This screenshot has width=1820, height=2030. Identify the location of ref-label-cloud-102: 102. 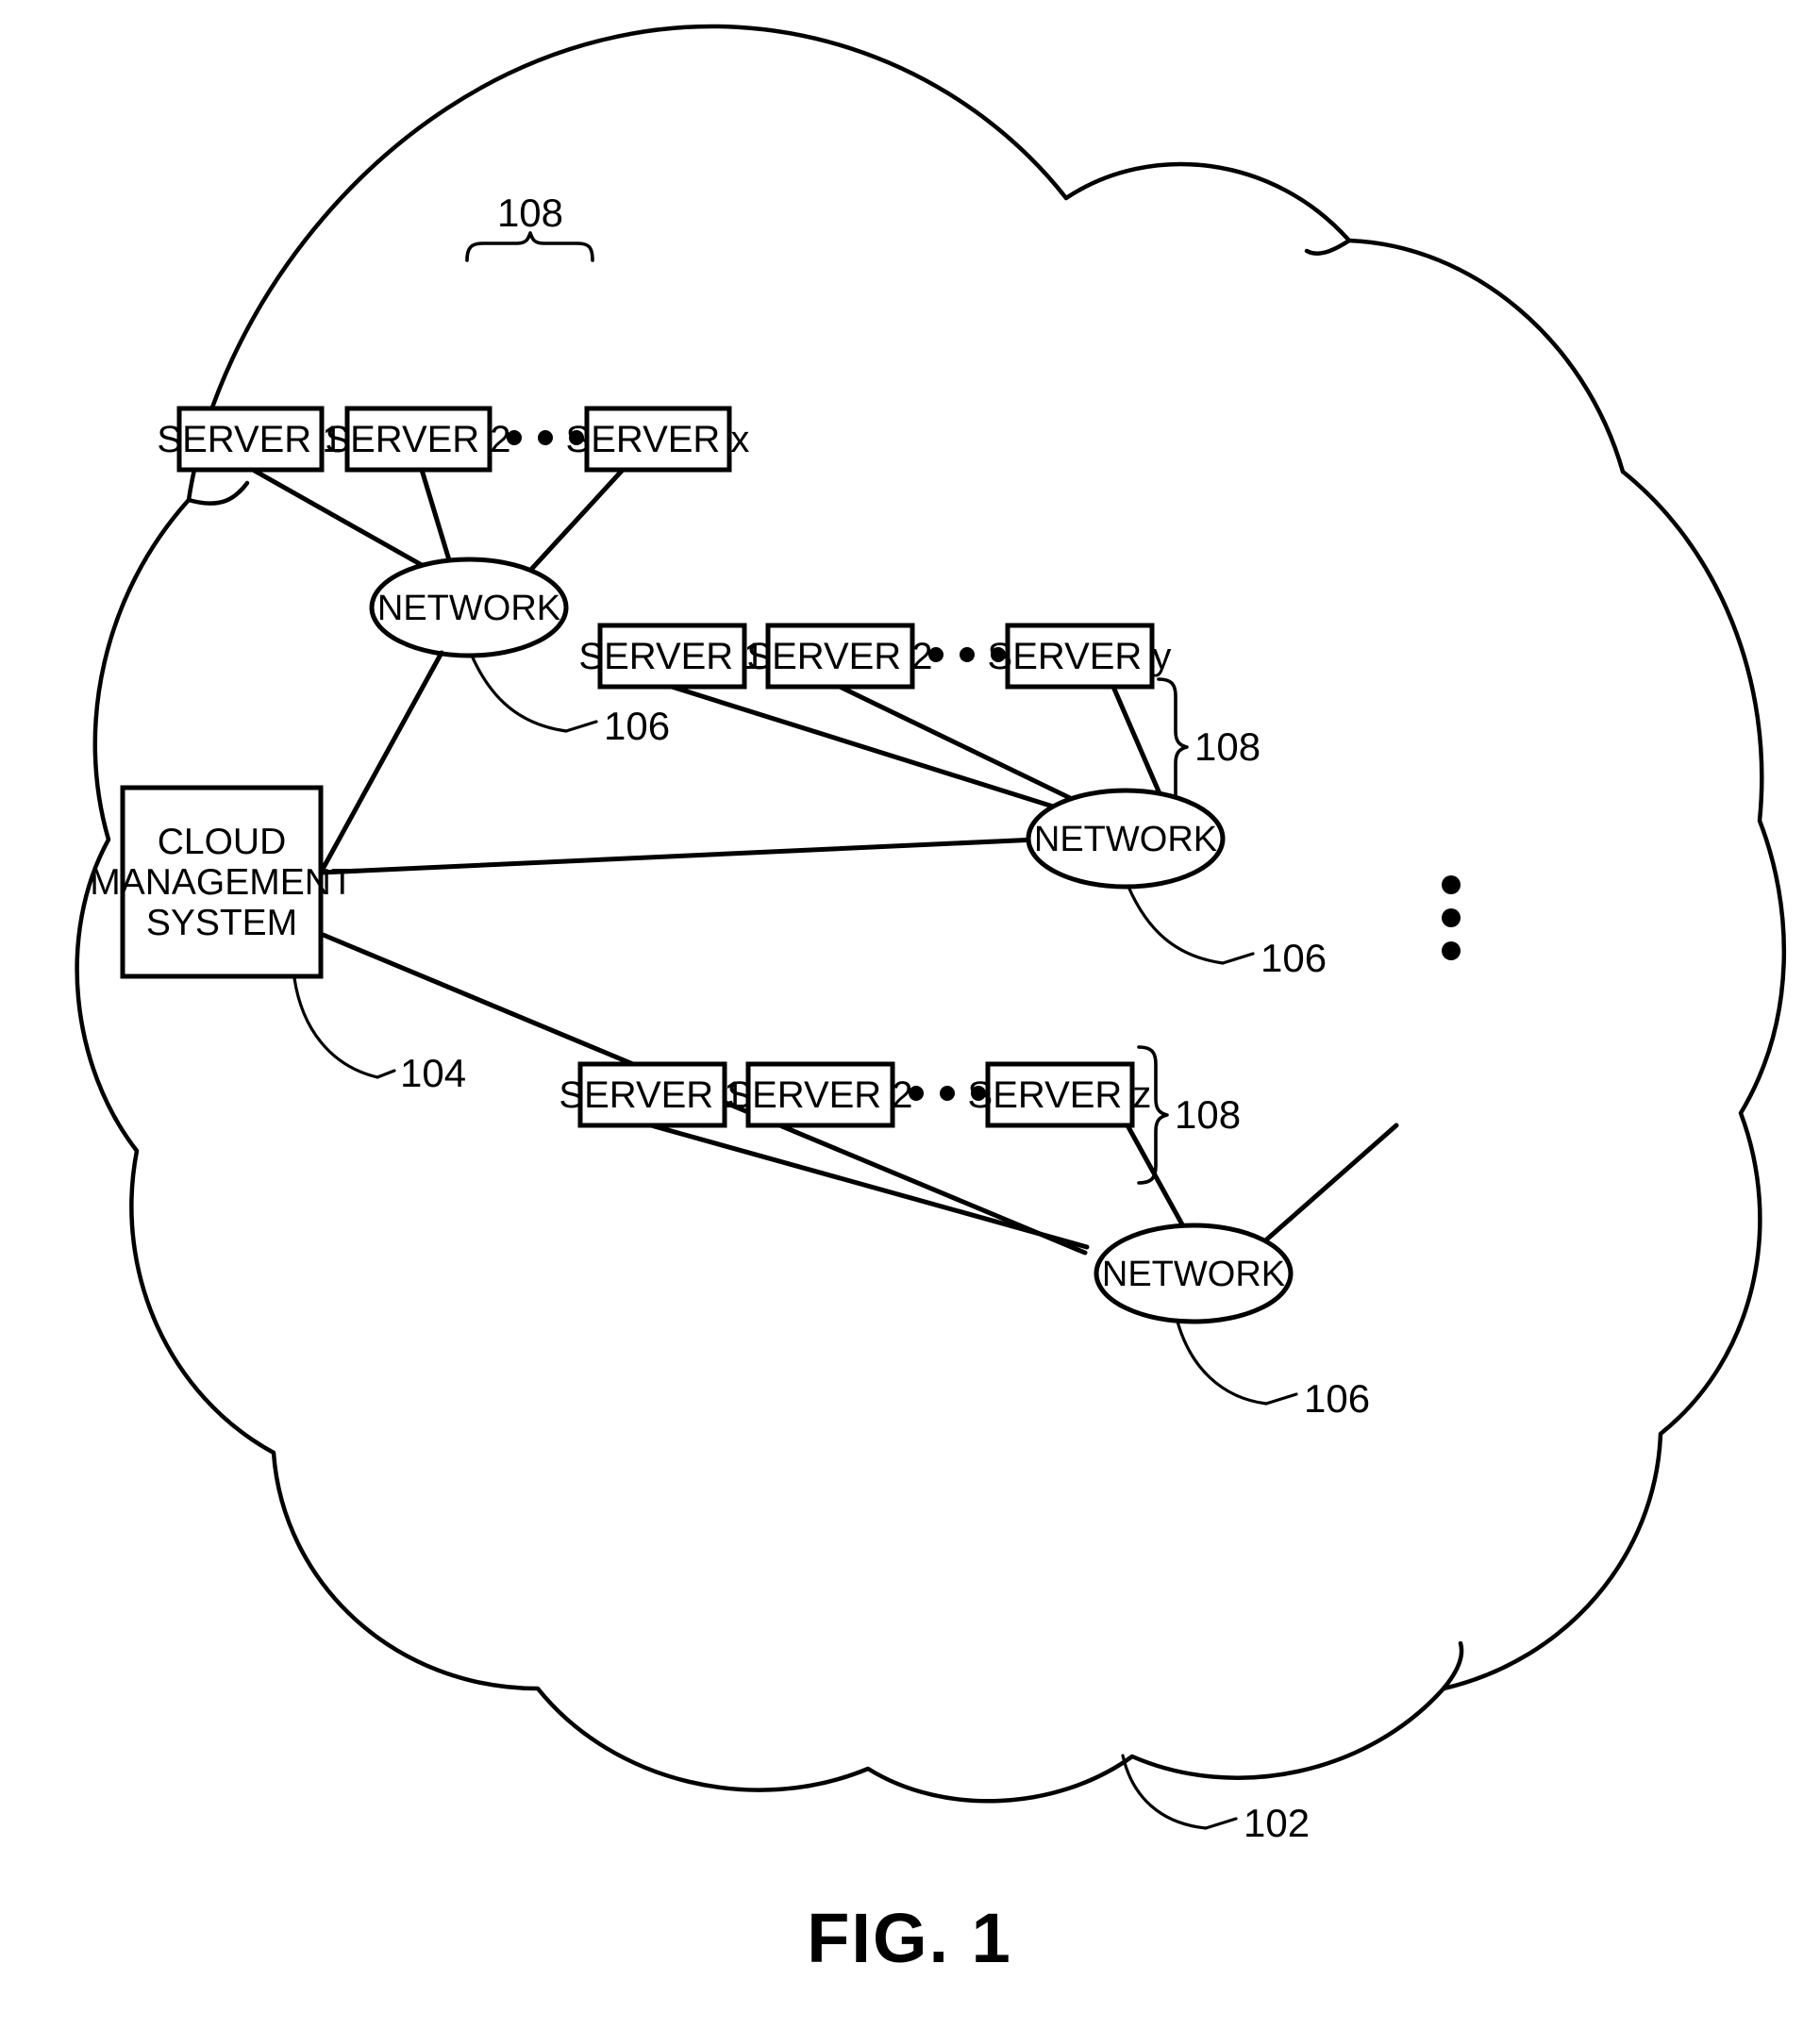
(1277, 1823).